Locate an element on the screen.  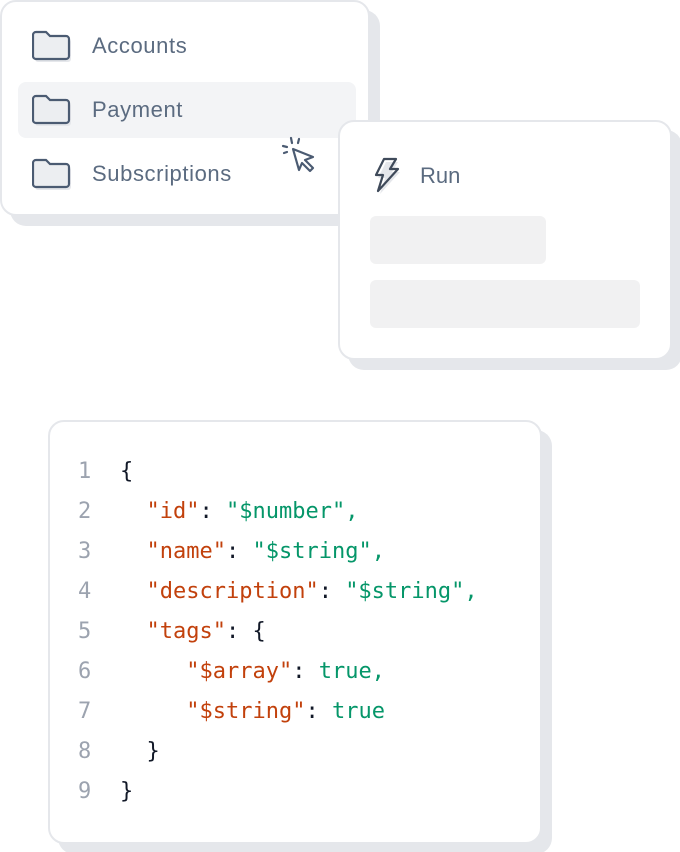
menu-item-label: Payment is located at coordinates (138, 109).